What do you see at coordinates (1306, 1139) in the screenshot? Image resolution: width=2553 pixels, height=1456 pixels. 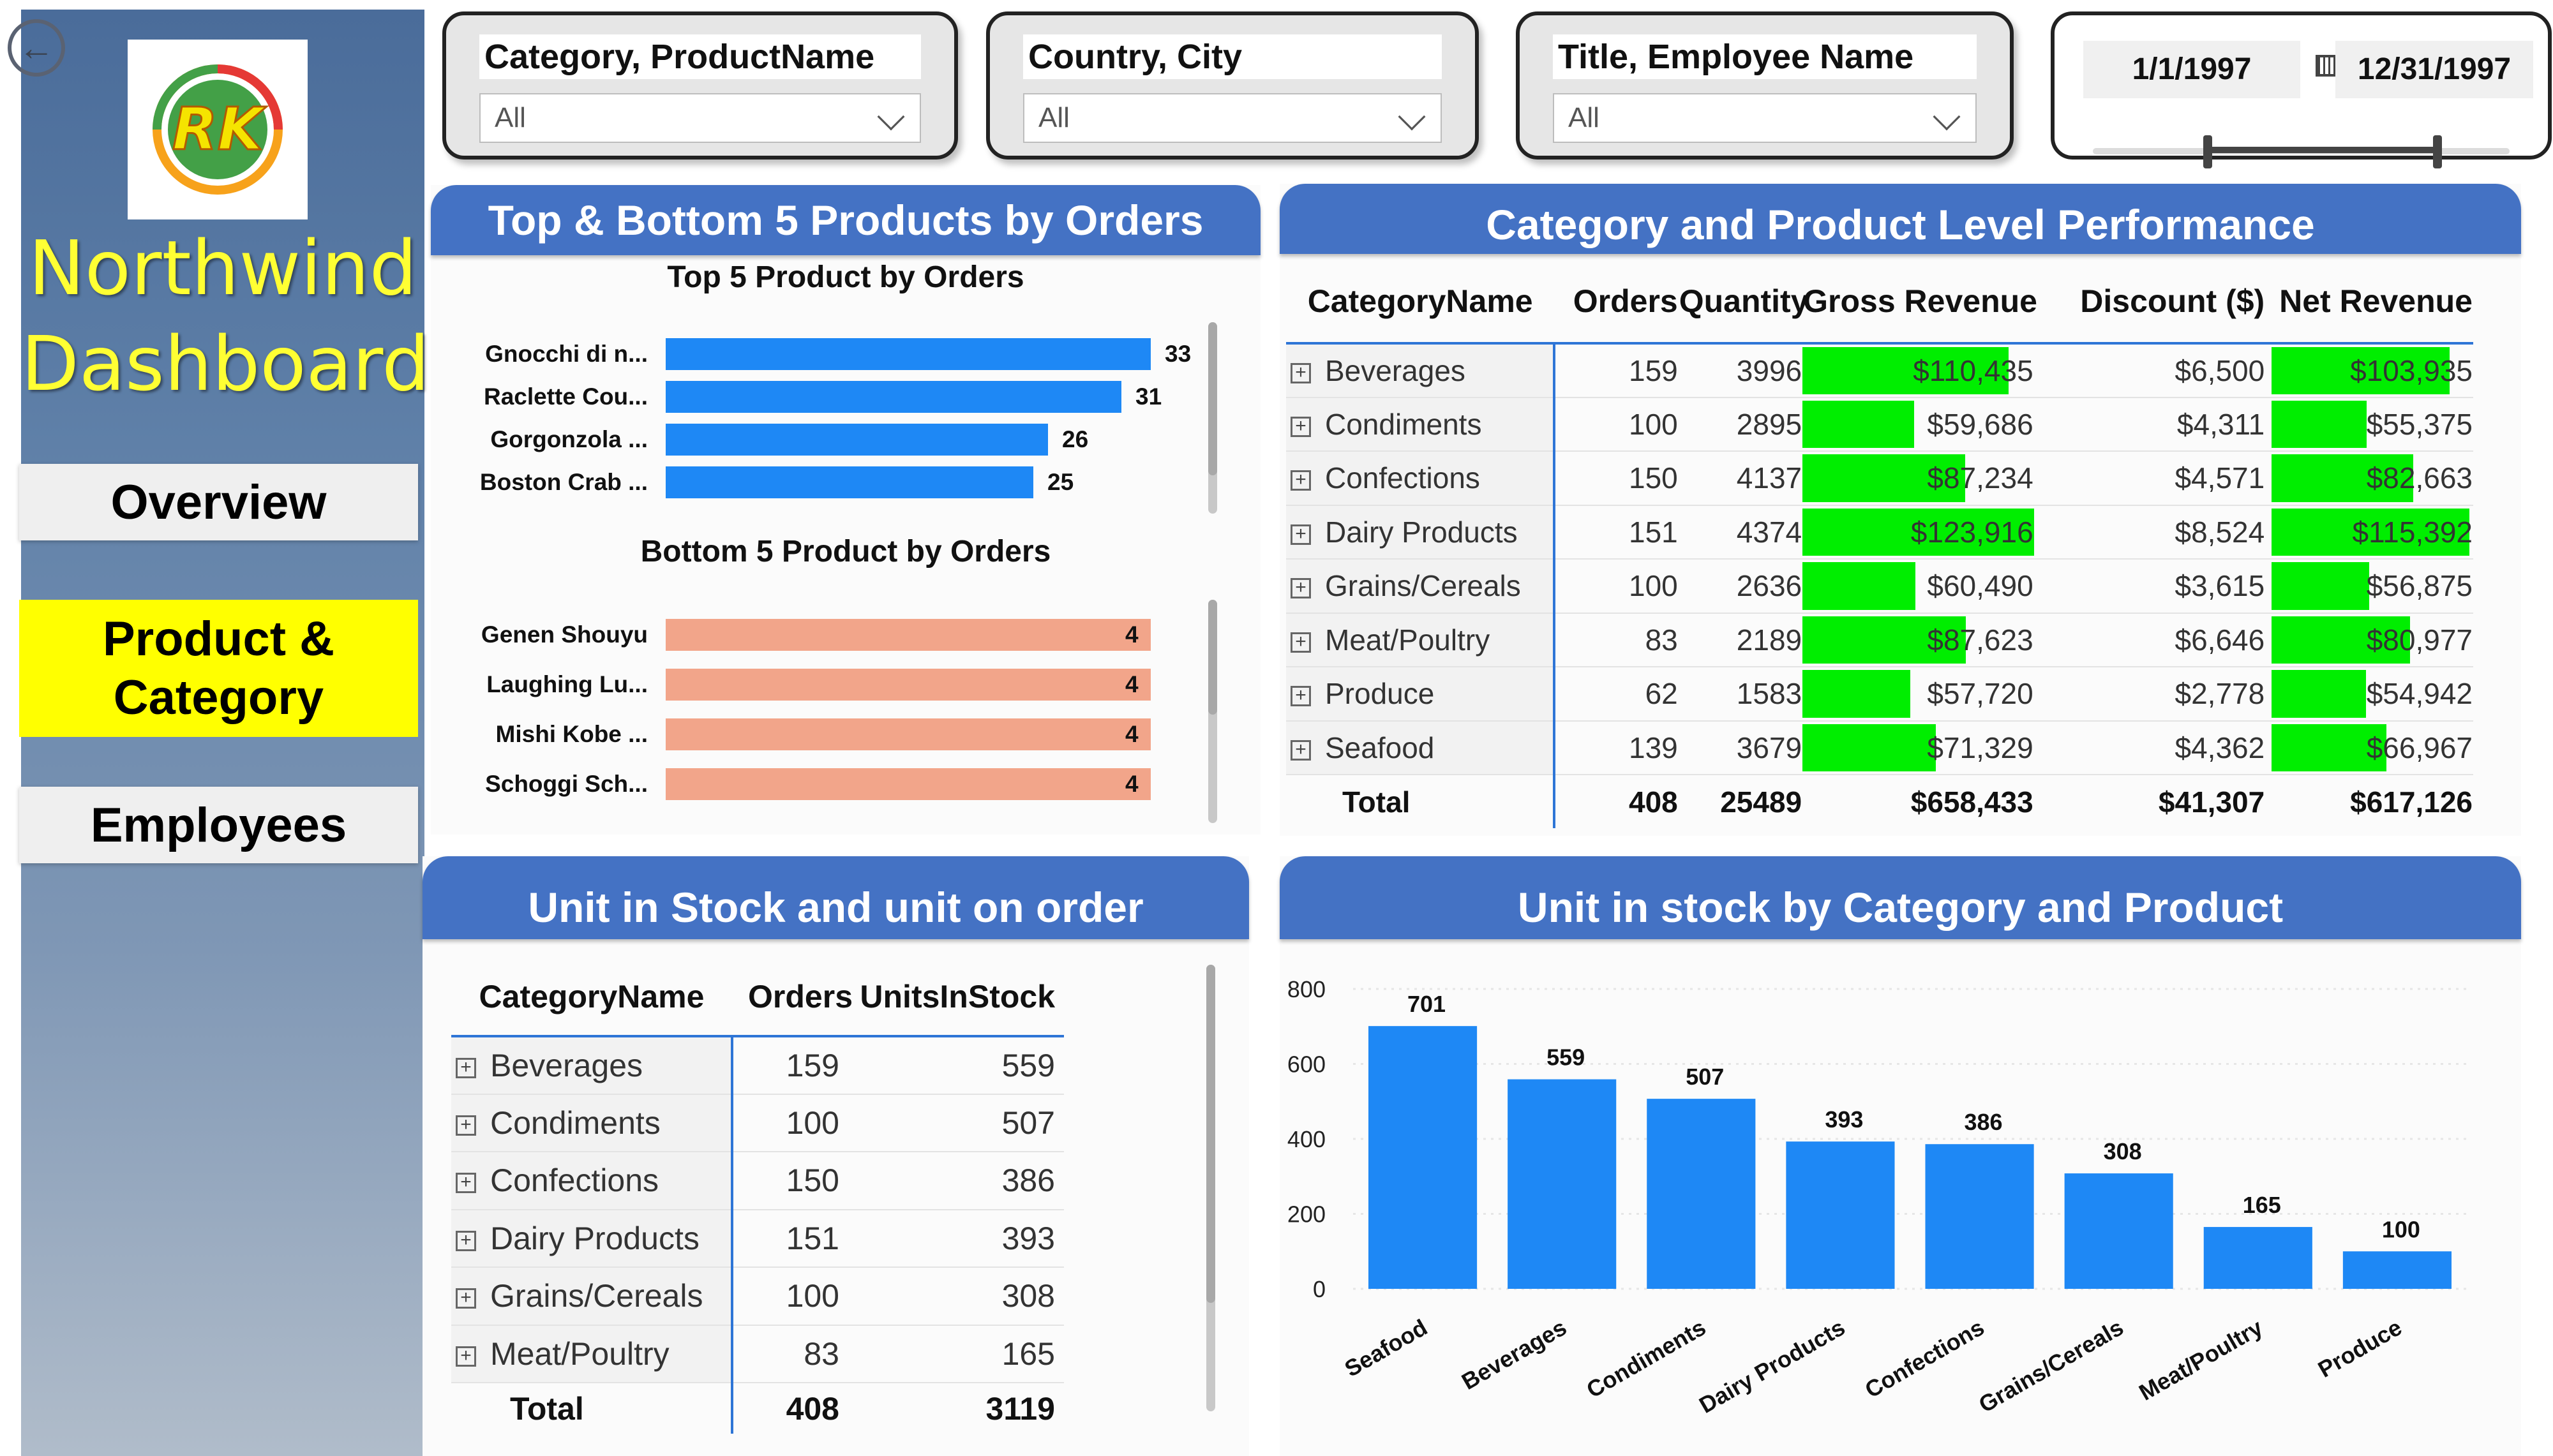 I see `y-tick-label: 400` at bounding box center [1306, 1139].